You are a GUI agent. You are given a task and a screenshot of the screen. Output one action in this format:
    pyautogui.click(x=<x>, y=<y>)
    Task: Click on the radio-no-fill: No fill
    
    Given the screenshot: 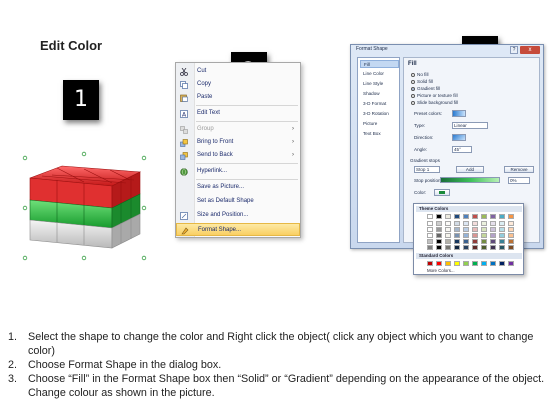 What is the action you would take?
    pyautogui.click(x=420, y=75)
    